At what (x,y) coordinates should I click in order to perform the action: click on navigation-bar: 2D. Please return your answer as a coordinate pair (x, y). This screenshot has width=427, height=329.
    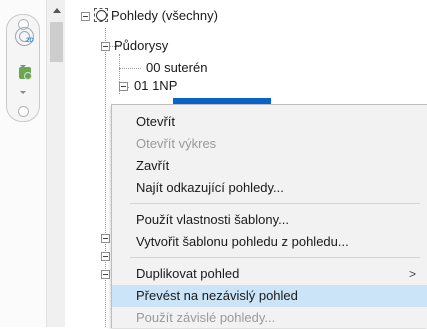
    Looking at the image, I should click on (23, 163).